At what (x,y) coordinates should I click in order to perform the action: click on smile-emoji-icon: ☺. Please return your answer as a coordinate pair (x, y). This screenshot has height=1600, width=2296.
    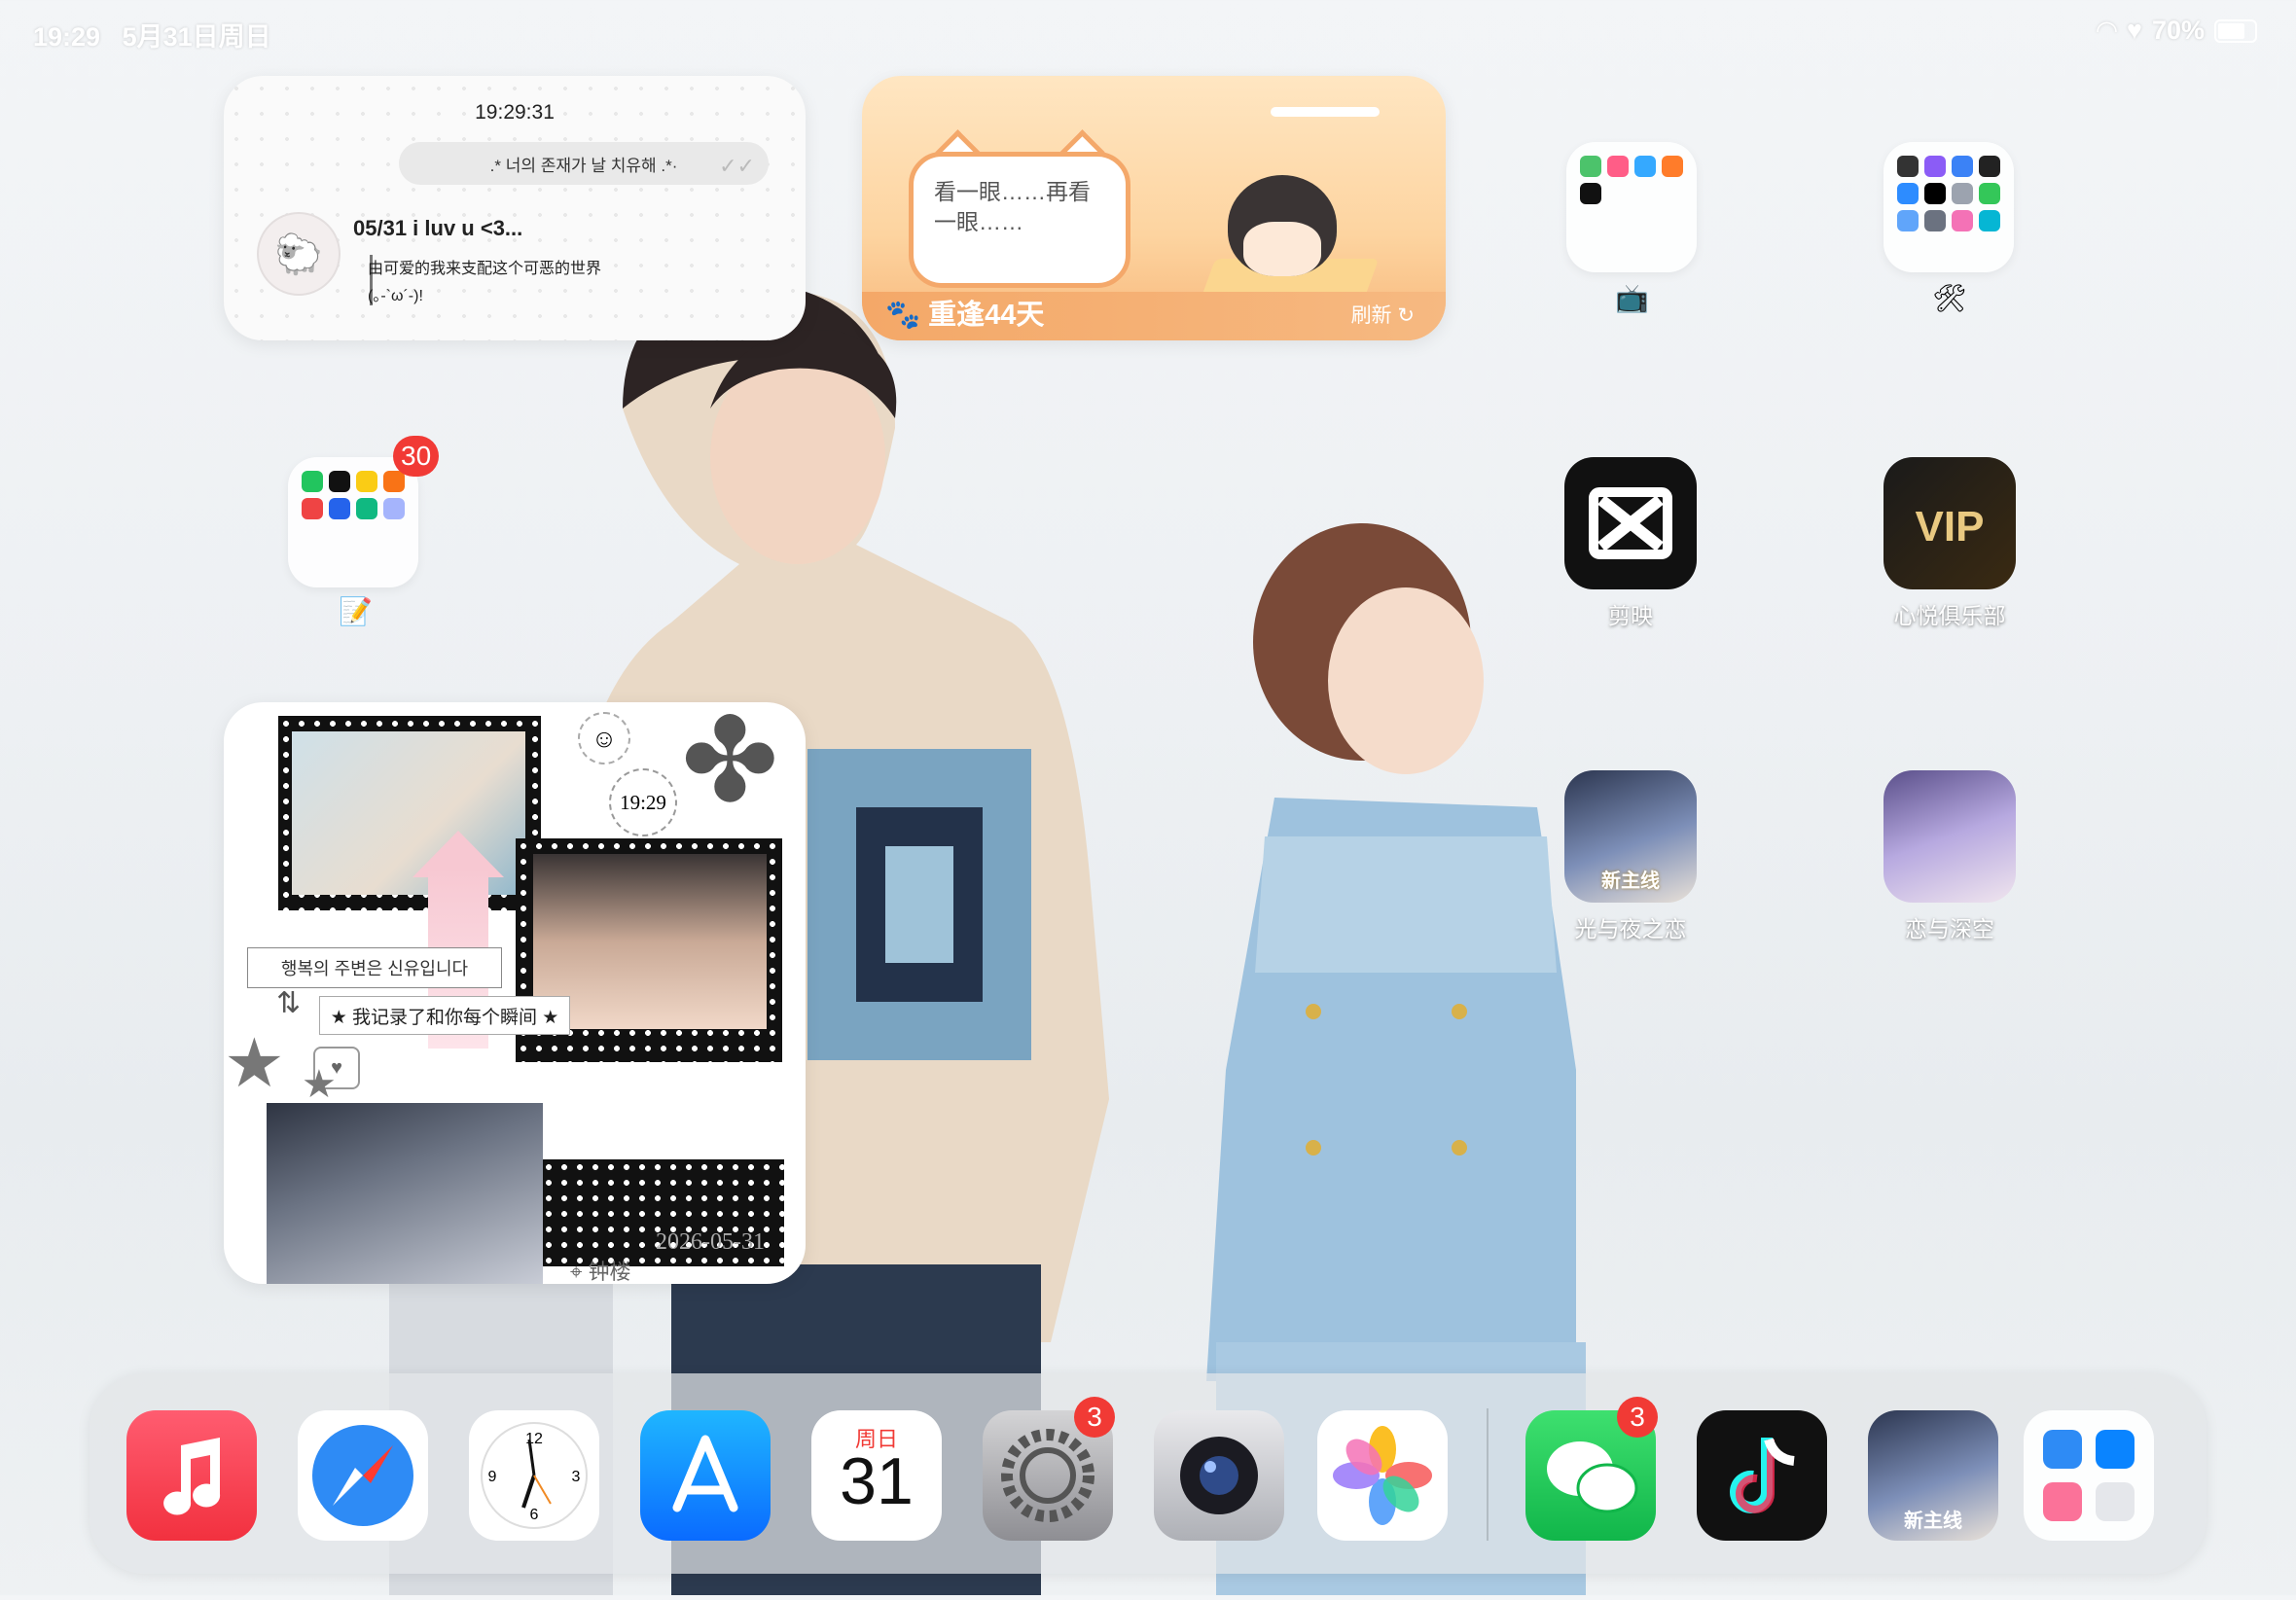
    Looking at the image, I should click on (604, 738).